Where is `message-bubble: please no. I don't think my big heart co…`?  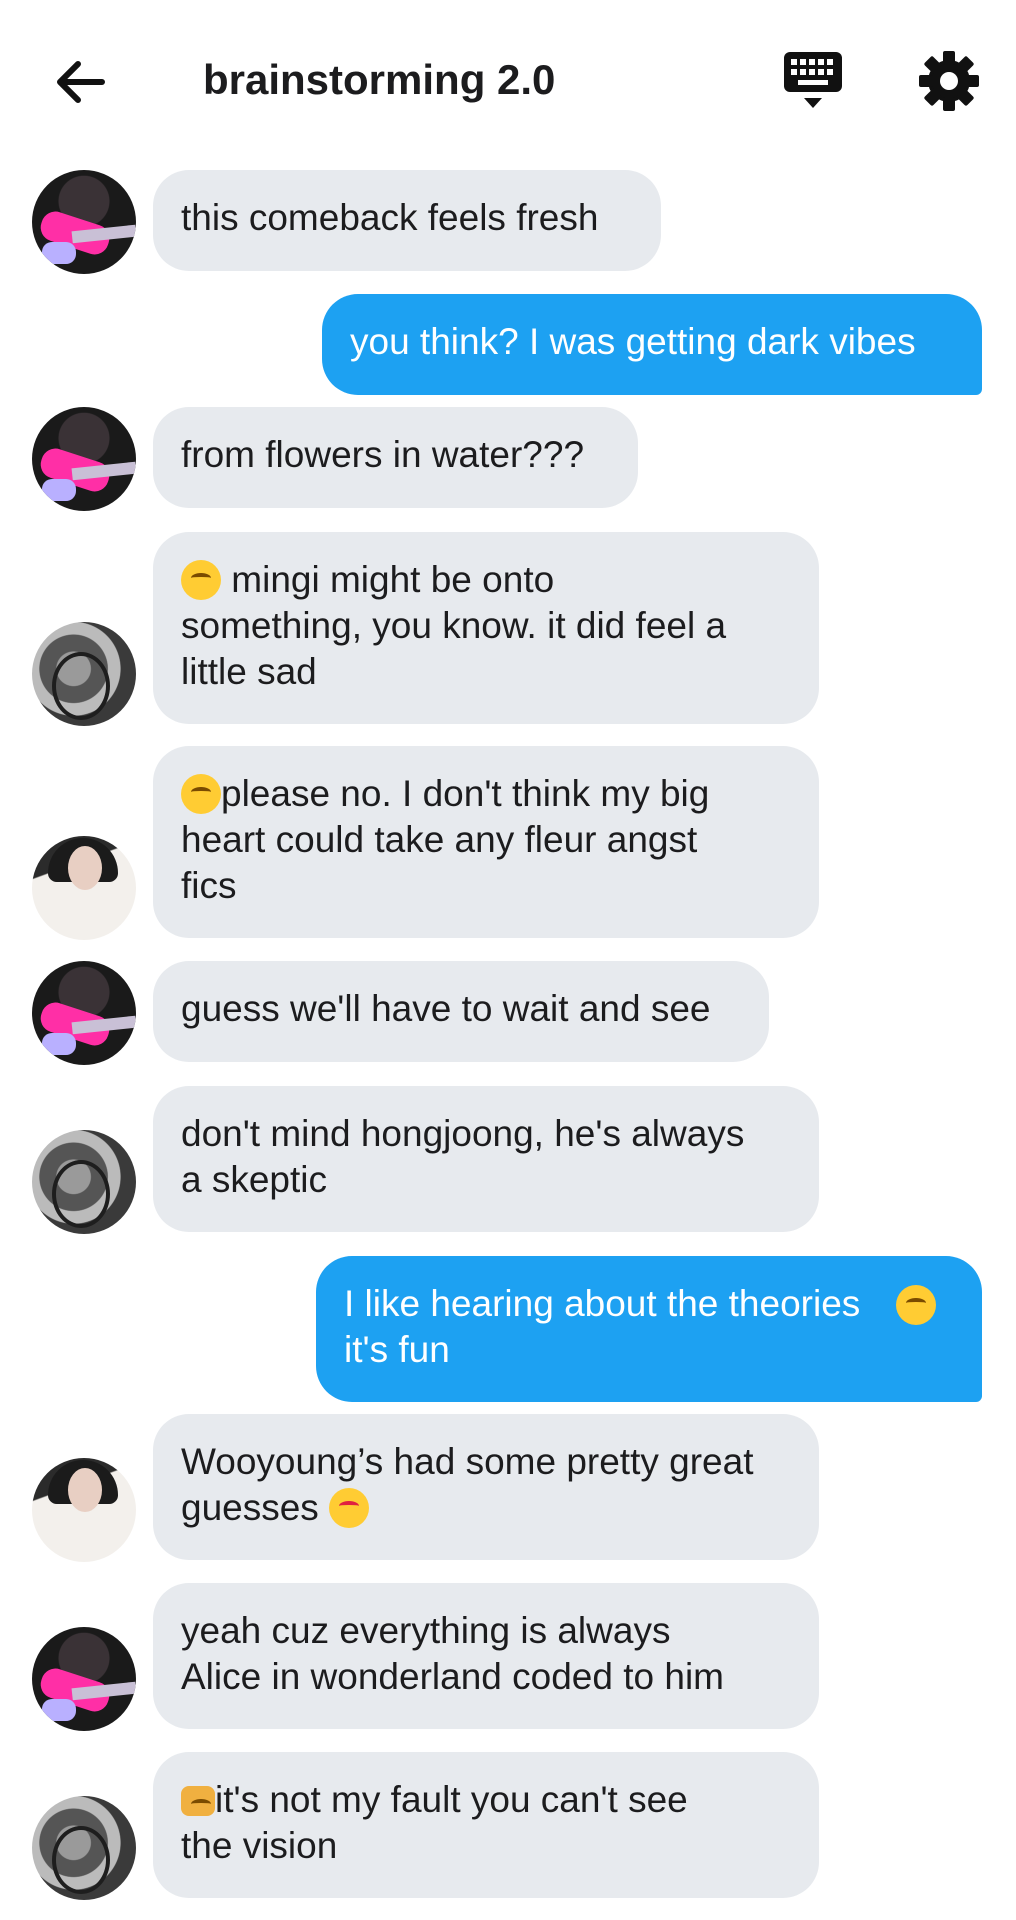
message-bubble: please no. I don't think my big heart co… is located at coordinates (486, 842).